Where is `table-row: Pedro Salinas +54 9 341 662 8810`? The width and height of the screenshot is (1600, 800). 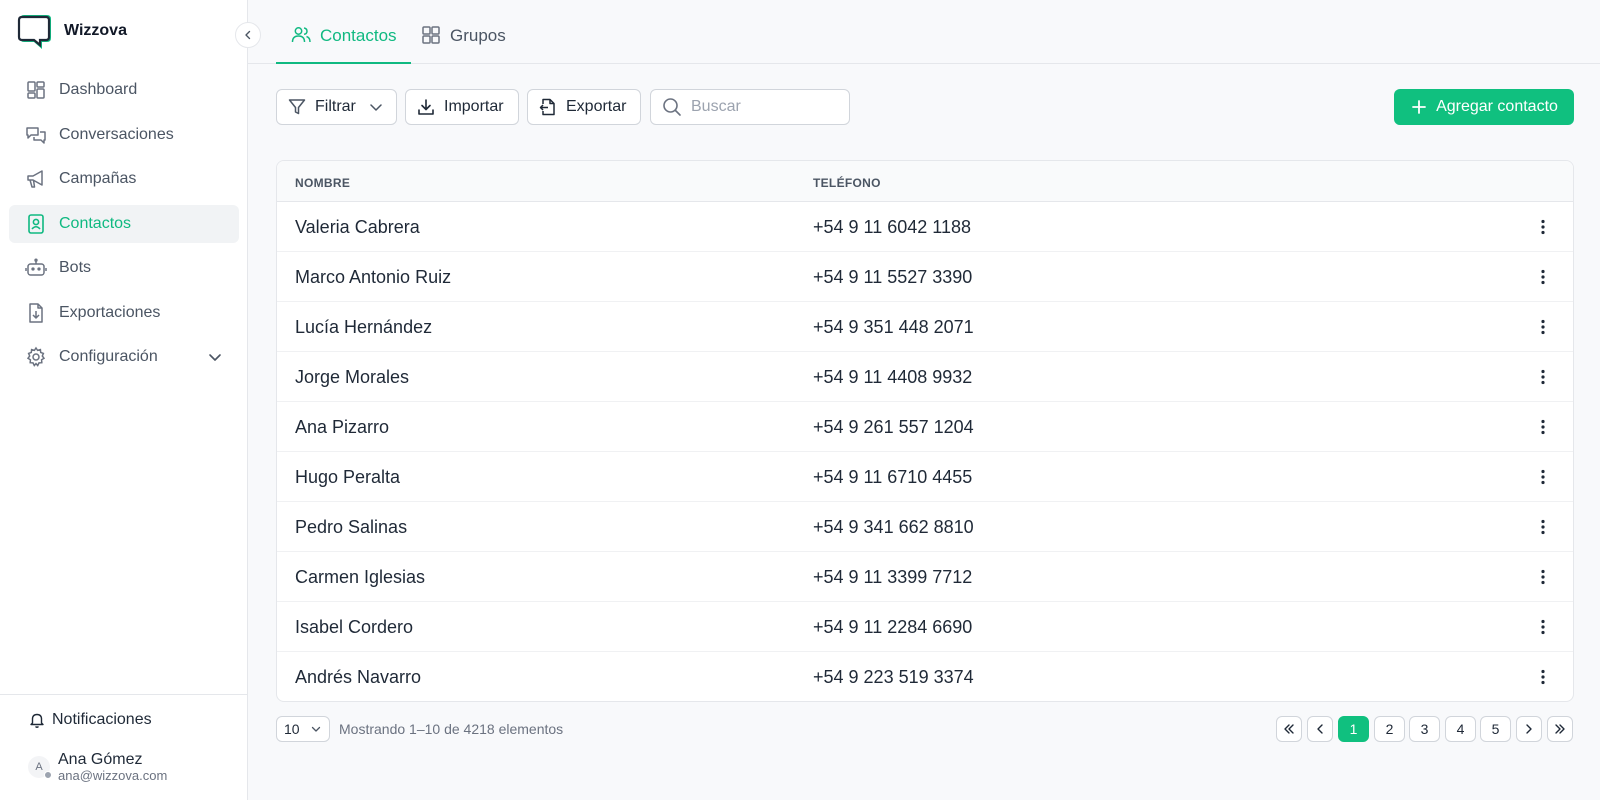 table-row: Pedro Salinas +54 9 341 662 8810 is located at coordinates (925, 527).